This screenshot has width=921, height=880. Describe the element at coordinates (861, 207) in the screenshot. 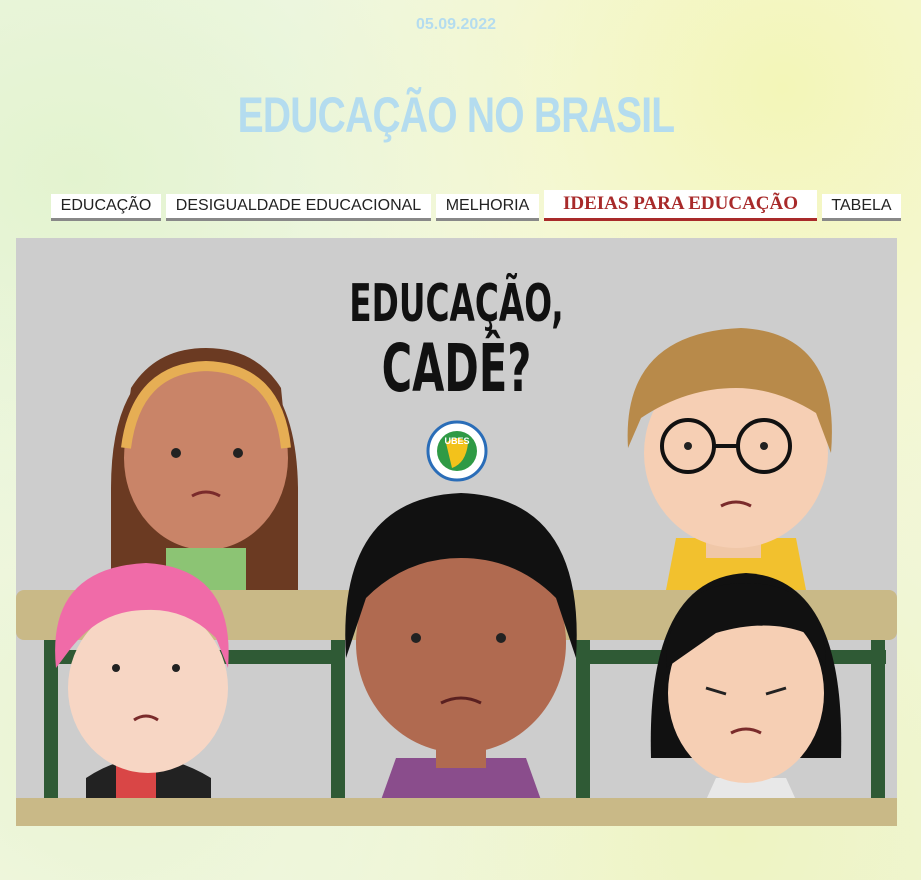

I see `tab-tabela: TABELA` at that location.